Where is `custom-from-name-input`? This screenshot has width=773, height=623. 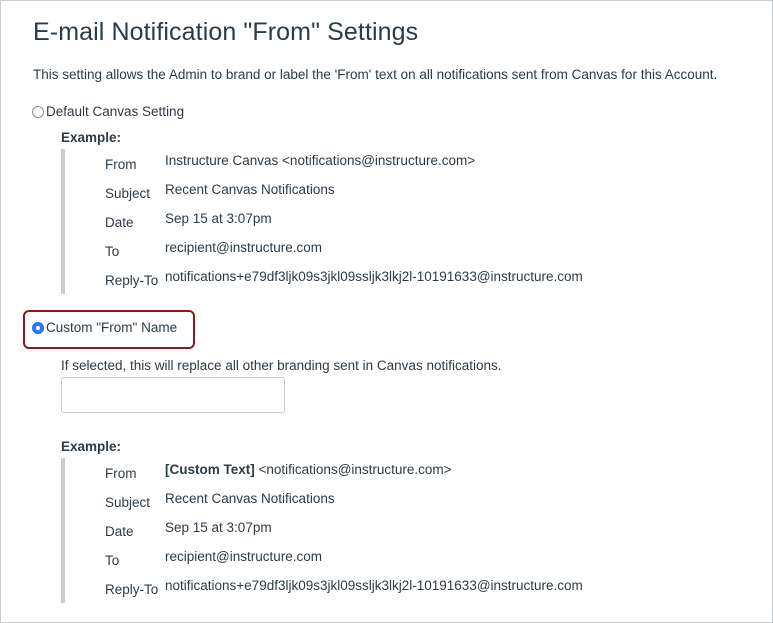 custom-from-name-input is located at coordinates (173, 395).